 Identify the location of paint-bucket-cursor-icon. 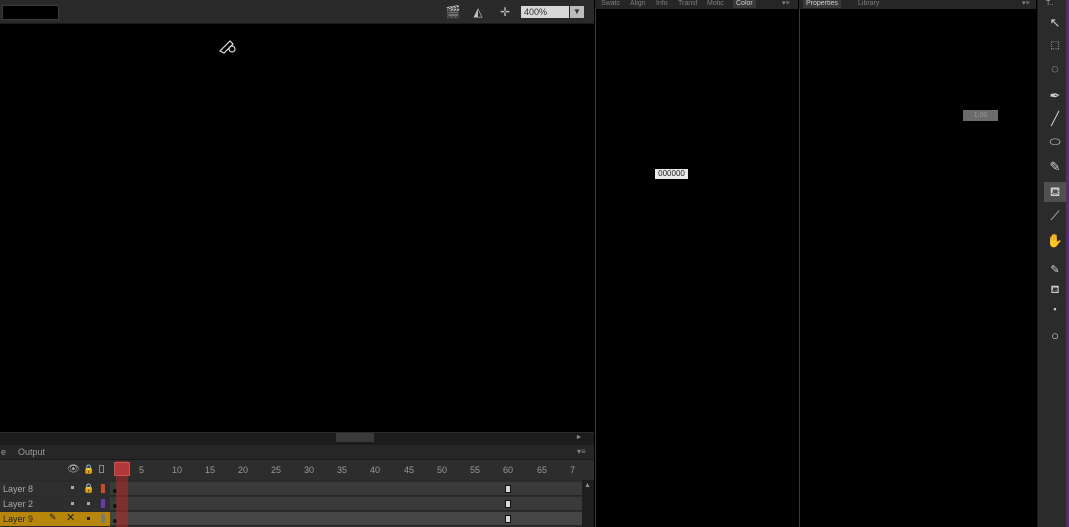
(227, 47).